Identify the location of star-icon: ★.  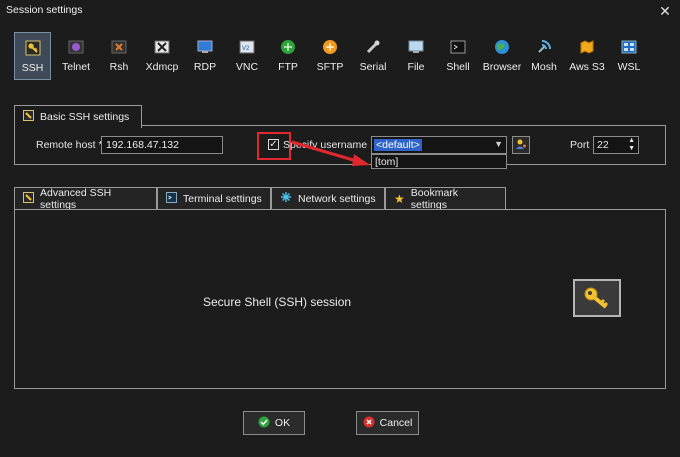
(399, 198).